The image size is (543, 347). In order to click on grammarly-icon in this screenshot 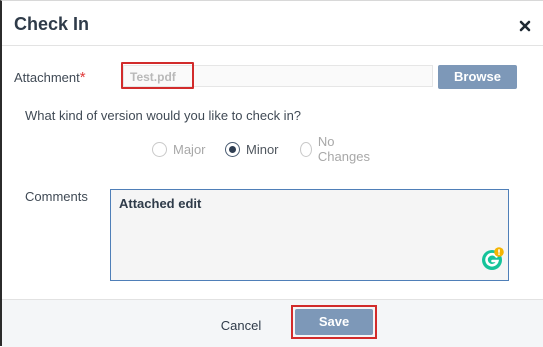, I will do `click(493, 259)`.